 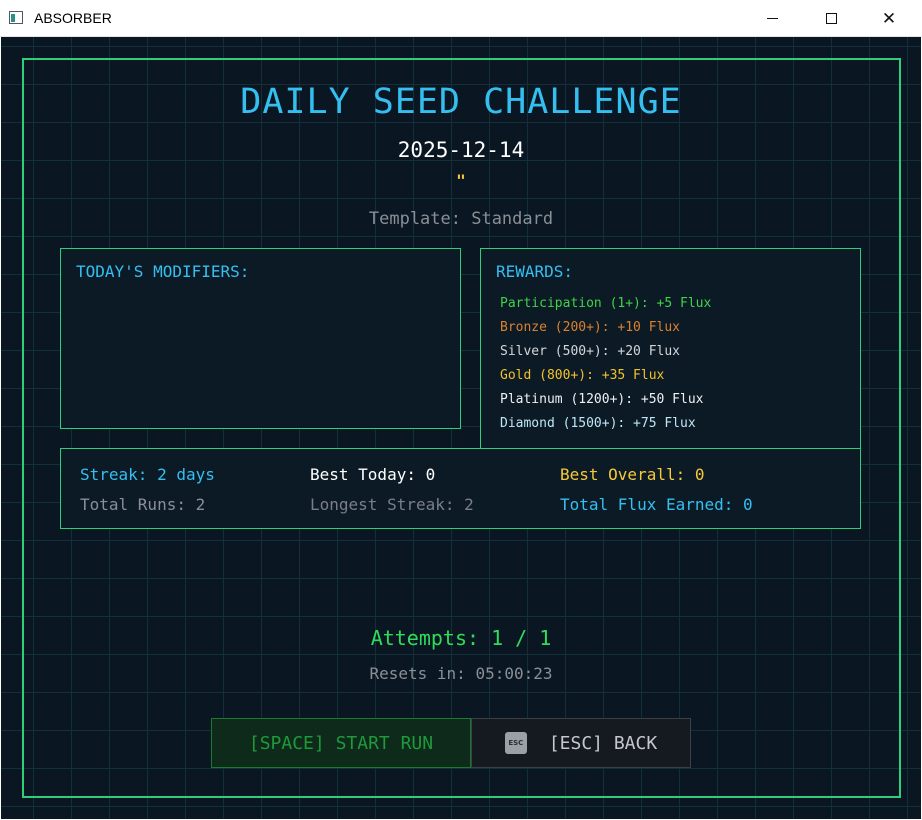 What do you see at coordinates (73, 18) in the screenshot?
I see `window-title: ABSORBER` at bounding box center [73, 18].